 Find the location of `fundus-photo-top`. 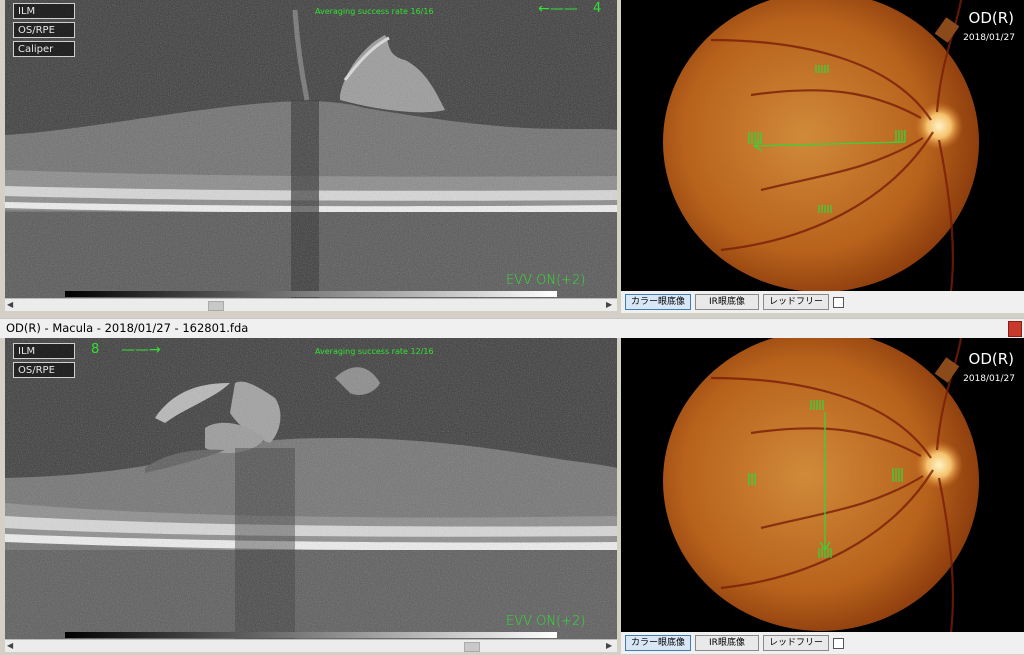

fundus-photo-top is located at coordinates (821, 145).